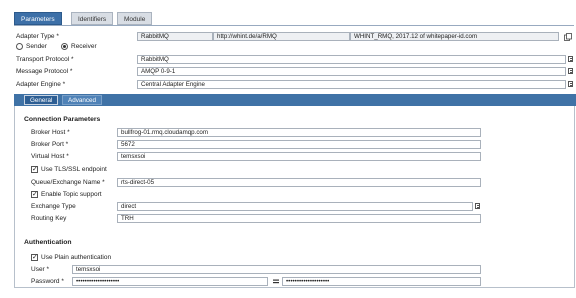  Describe the element at coordinates (50, 144) in the screenshot. I see `broker-port-label: Broker Port *` at that location.